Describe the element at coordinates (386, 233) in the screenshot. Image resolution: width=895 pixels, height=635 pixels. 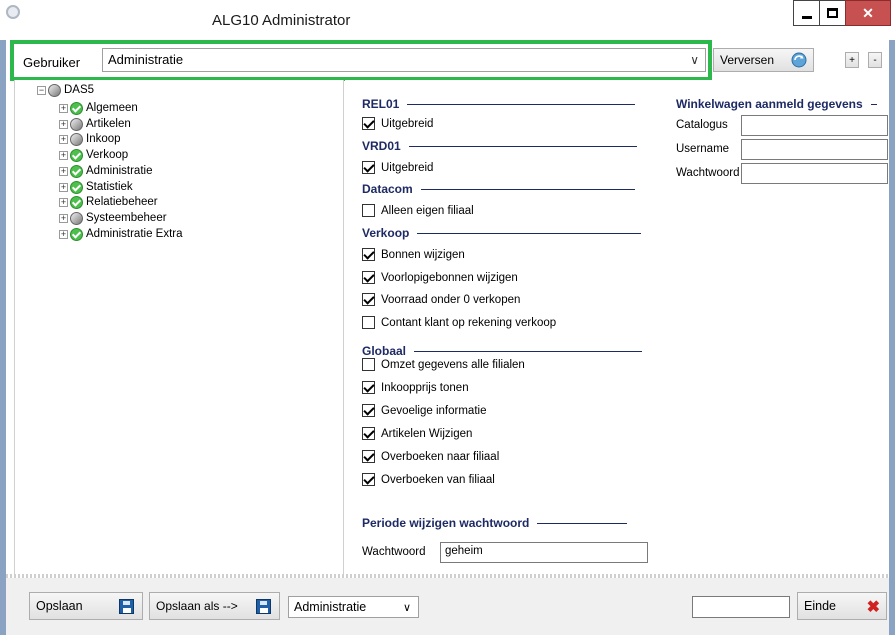
I see `section-title: Verkoop` at that location.